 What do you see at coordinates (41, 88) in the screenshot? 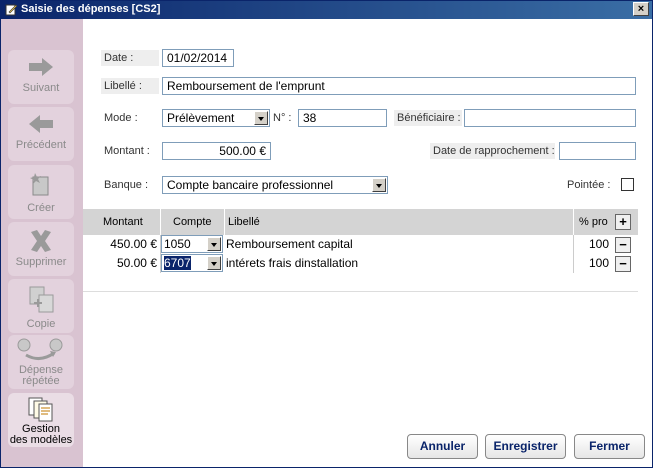
I see `sidebar-item-label: Suivant` at bounding box center [41, 88].